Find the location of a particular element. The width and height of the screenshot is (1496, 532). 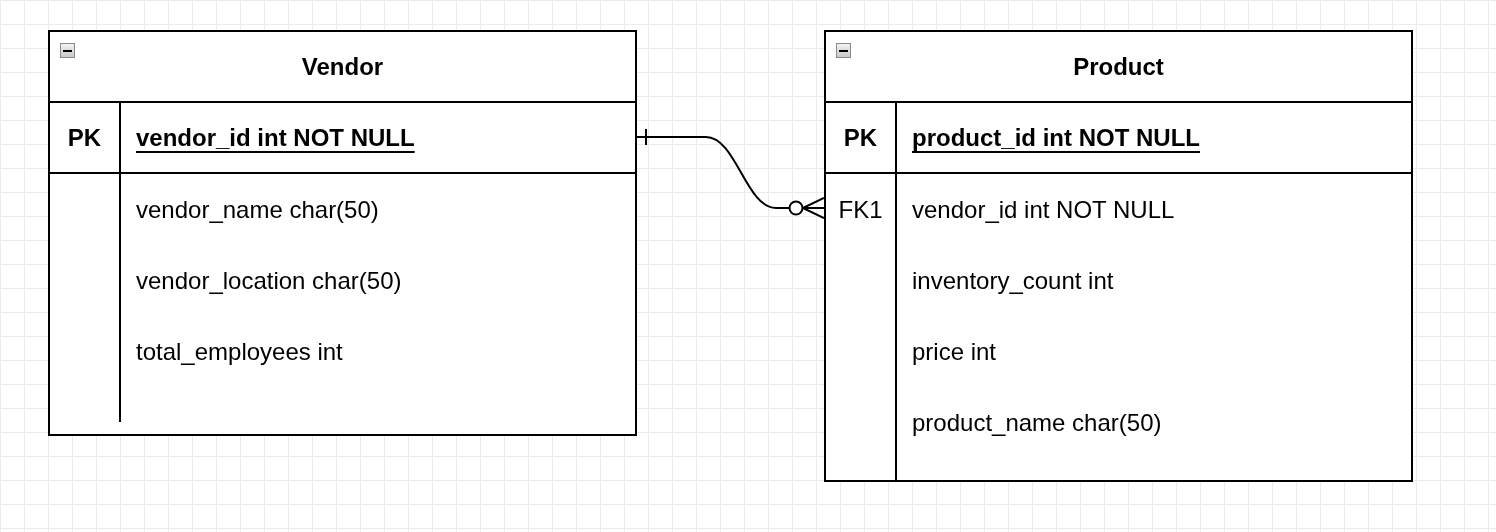

field-label: product_name char(50) is located at coordinates (1037, 422).